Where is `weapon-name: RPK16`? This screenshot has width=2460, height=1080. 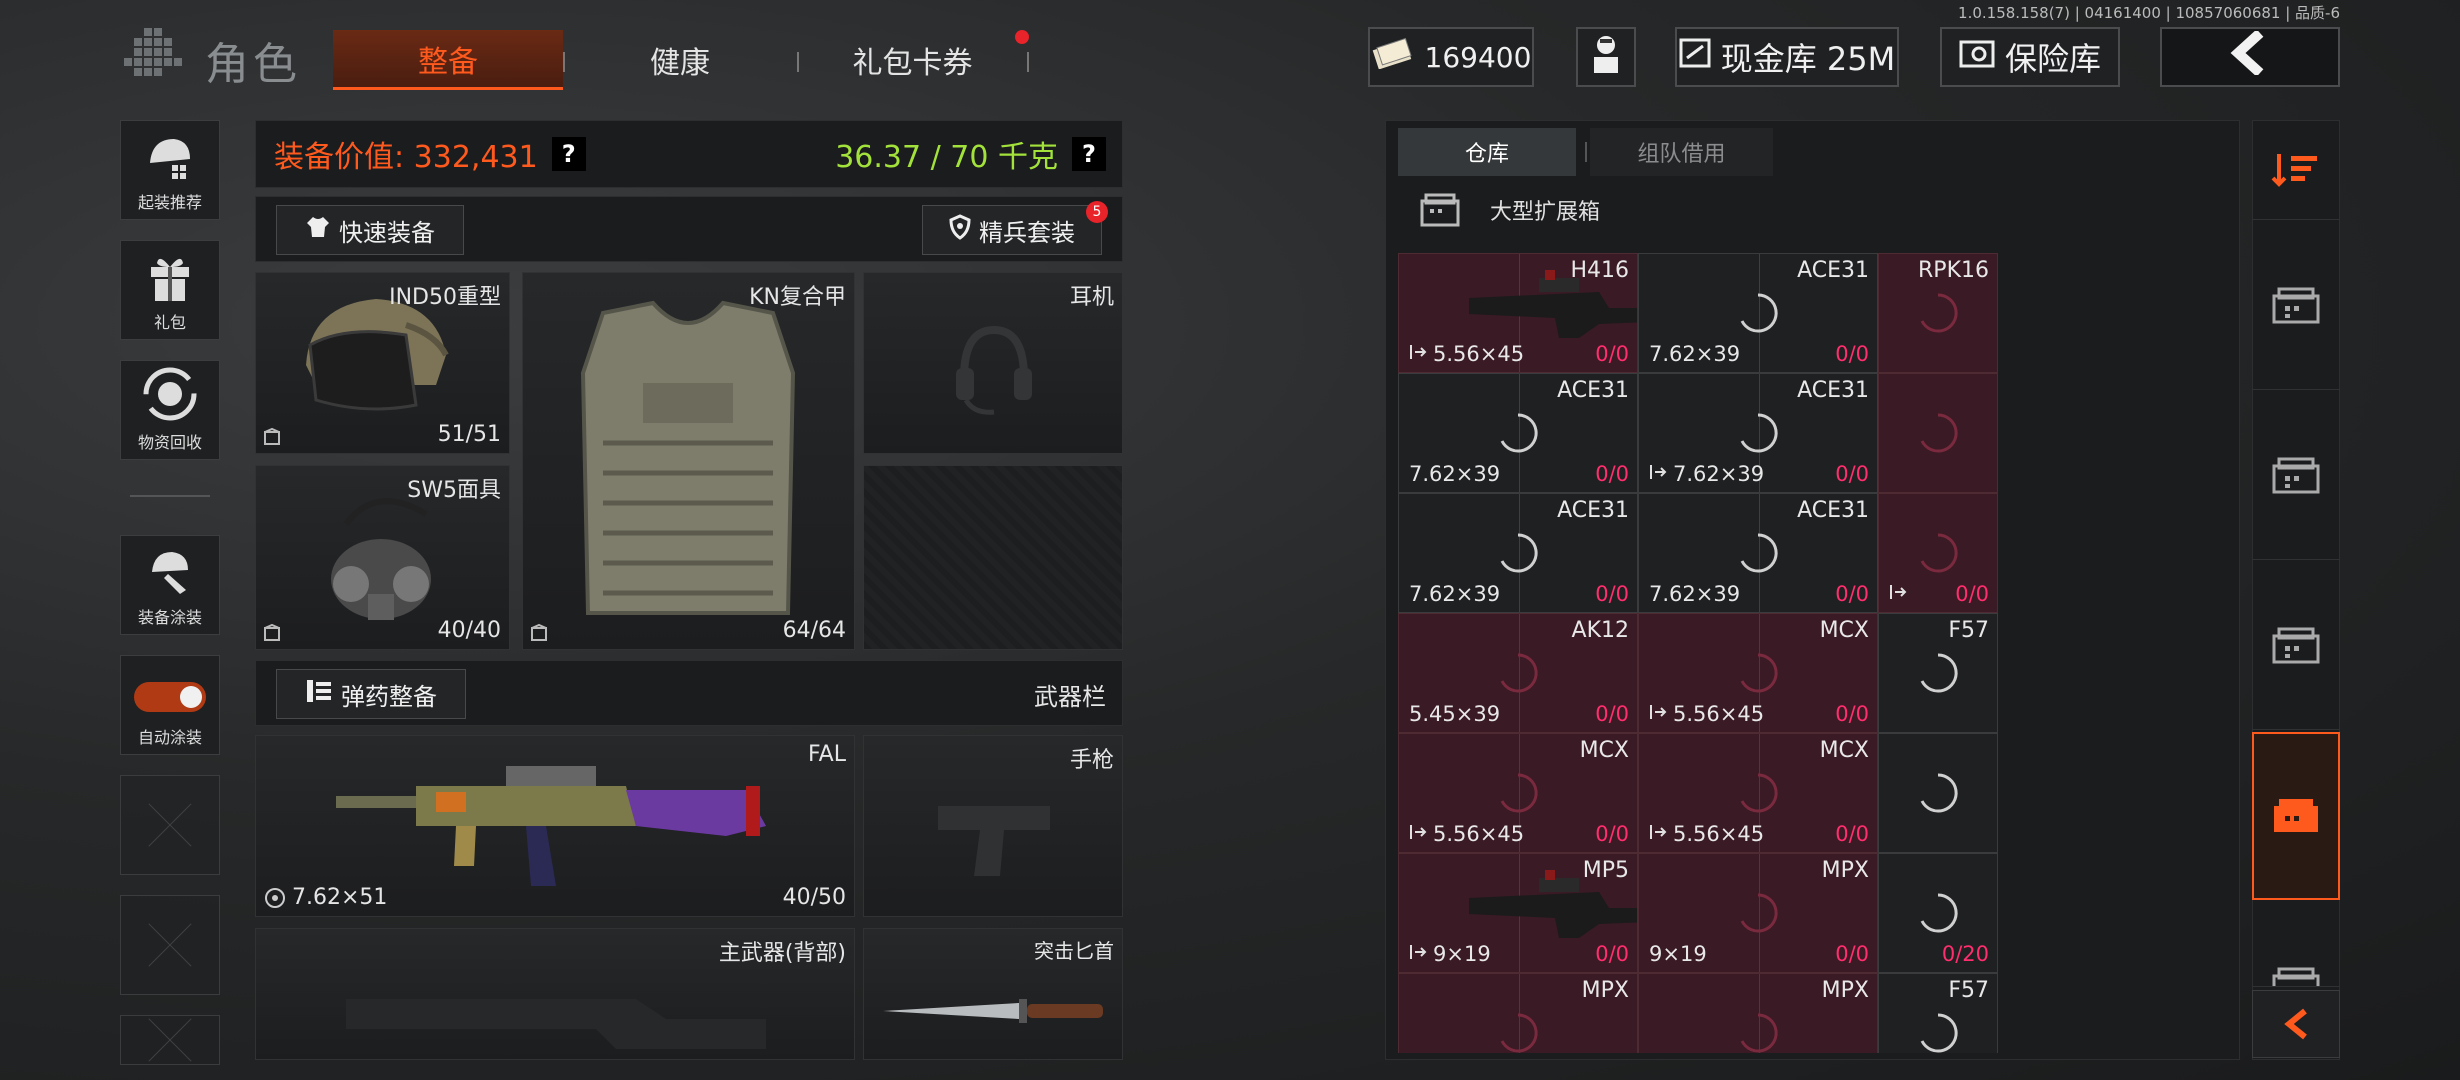 weapon-name: RPK16 is located at coordinates (1953, 270).